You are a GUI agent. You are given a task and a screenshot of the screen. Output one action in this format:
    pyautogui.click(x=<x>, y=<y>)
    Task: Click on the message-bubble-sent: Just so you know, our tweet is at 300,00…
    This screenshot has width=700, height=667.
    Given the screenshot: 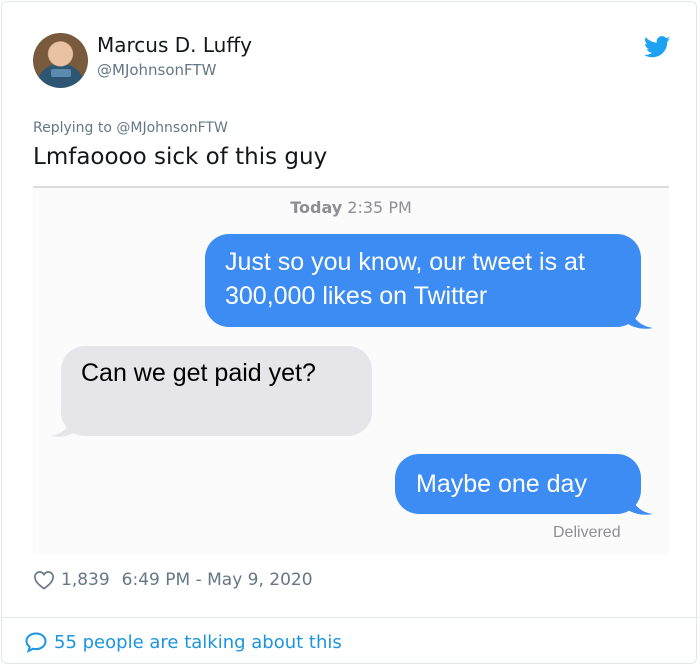 What is the action you would take?
    pyautogui.click(x=423, y=280)
    